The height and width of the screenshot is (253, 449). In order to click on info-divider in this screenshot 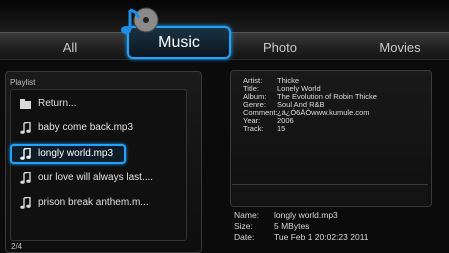, I will do `click(330, 194)`.